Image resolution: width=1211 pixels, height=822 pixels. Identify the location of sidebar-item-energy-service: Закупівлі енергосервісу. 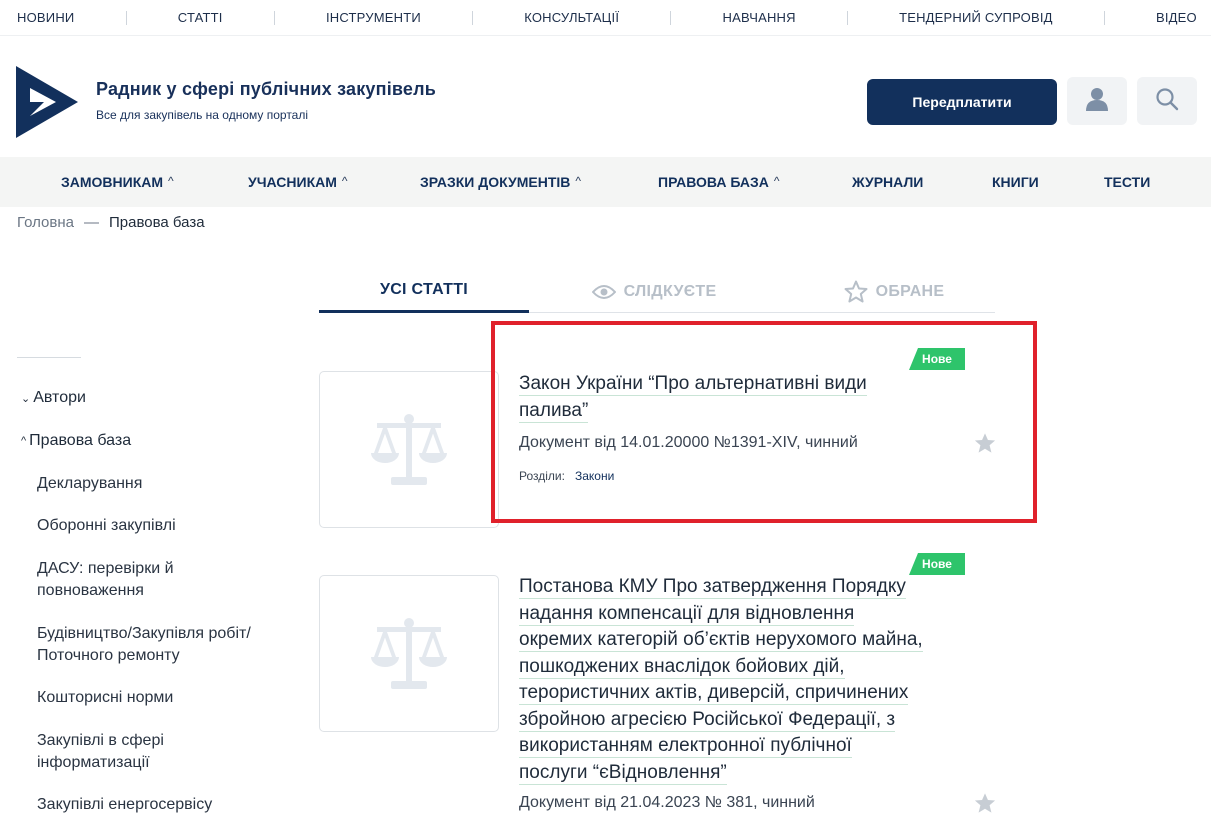
(167, 805).